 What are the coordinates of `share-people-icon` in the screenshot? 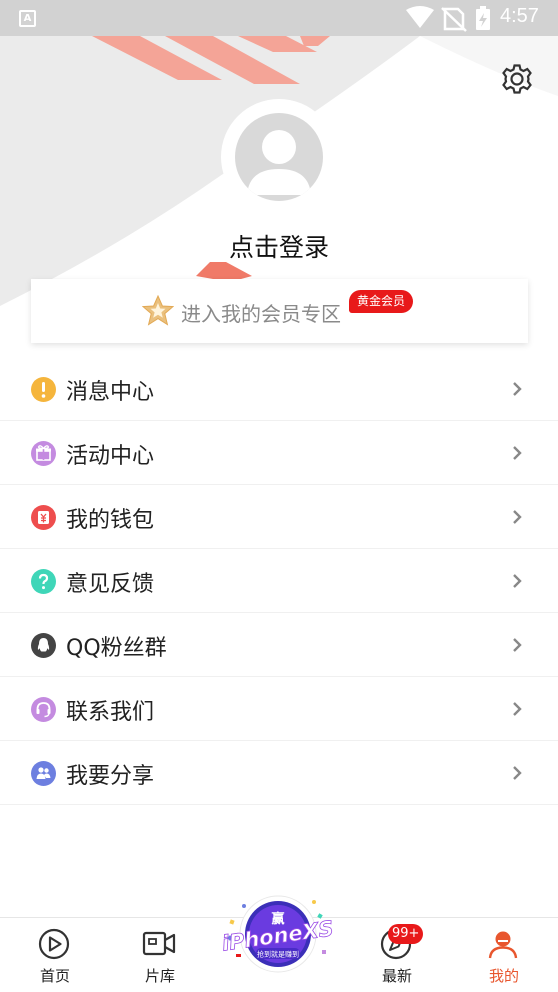 It's located at (43, 773).